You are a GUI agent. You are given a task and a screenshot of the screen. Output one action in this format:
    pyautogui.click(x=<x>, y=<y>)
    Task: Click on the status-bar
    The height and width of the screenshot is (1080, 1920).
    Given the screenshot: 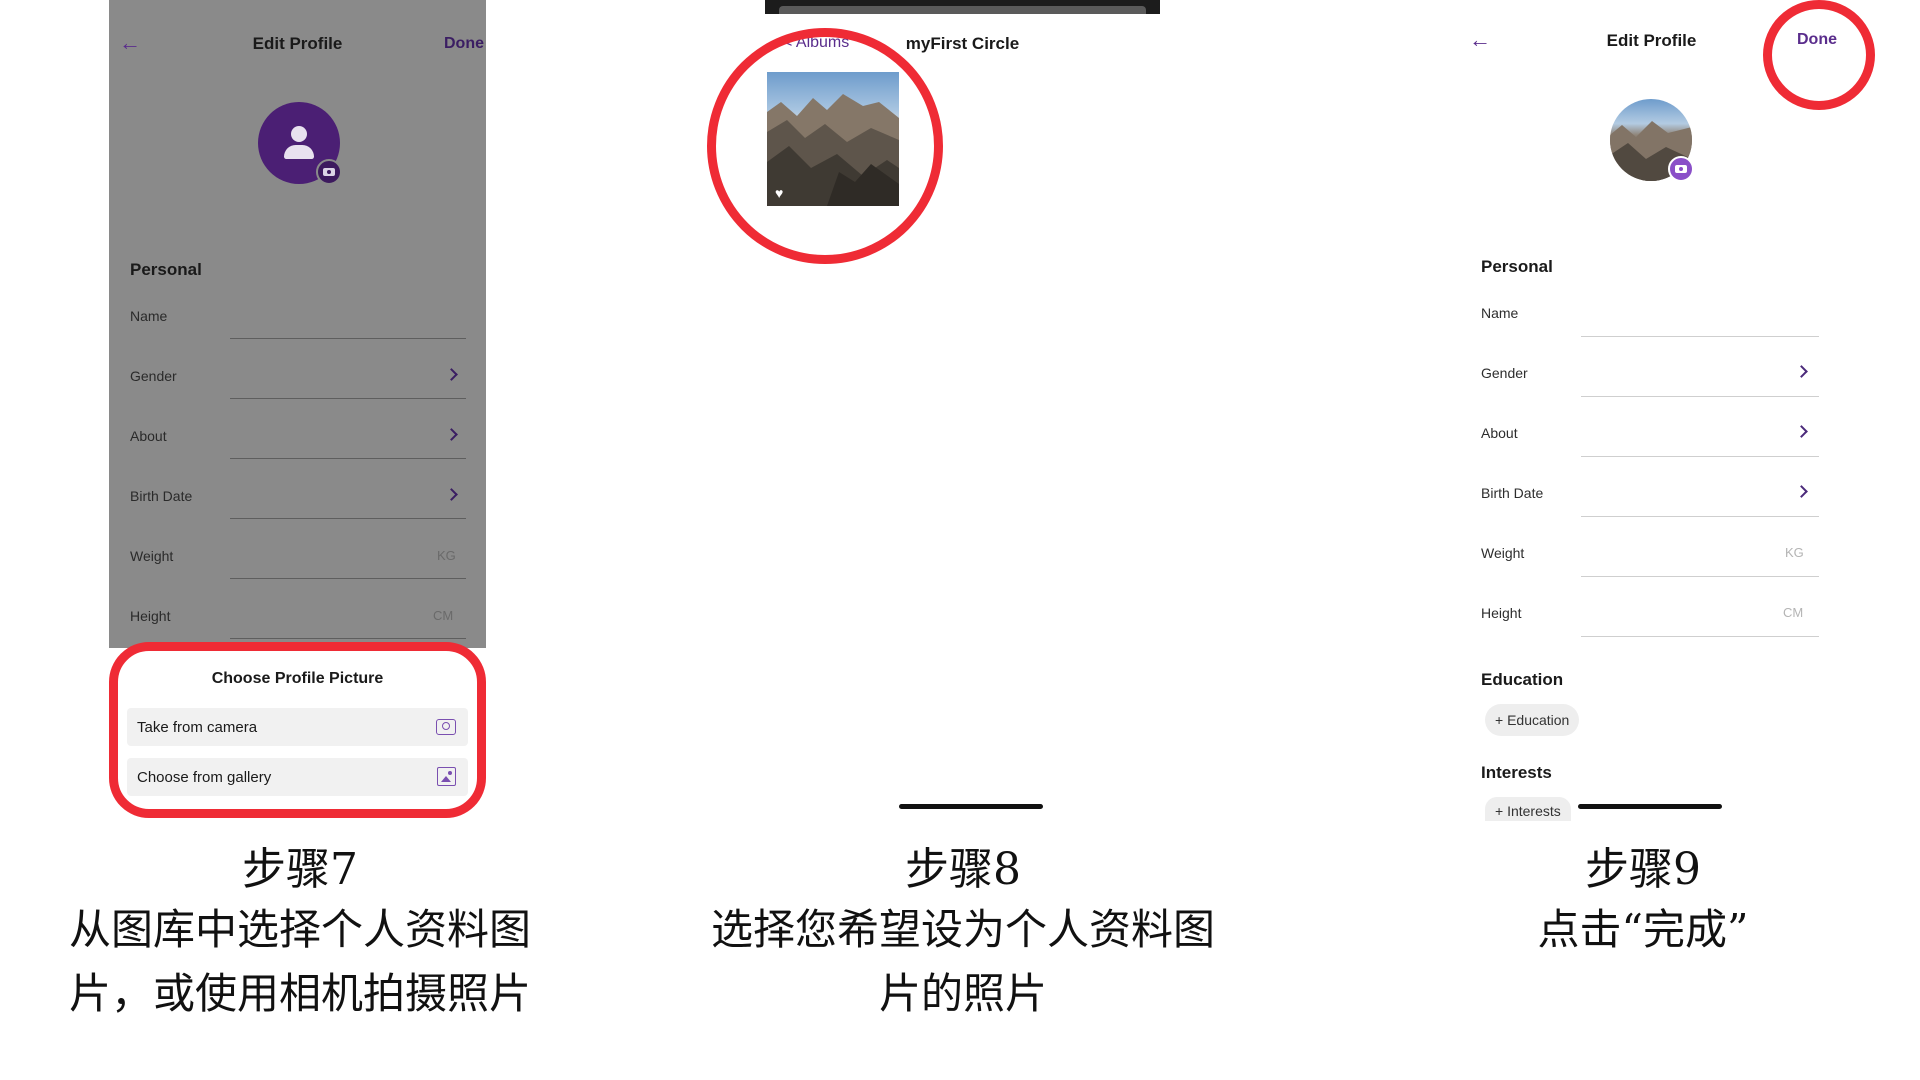 What is the action you would take?
    pyautogui.click(x=962, y=7)
    